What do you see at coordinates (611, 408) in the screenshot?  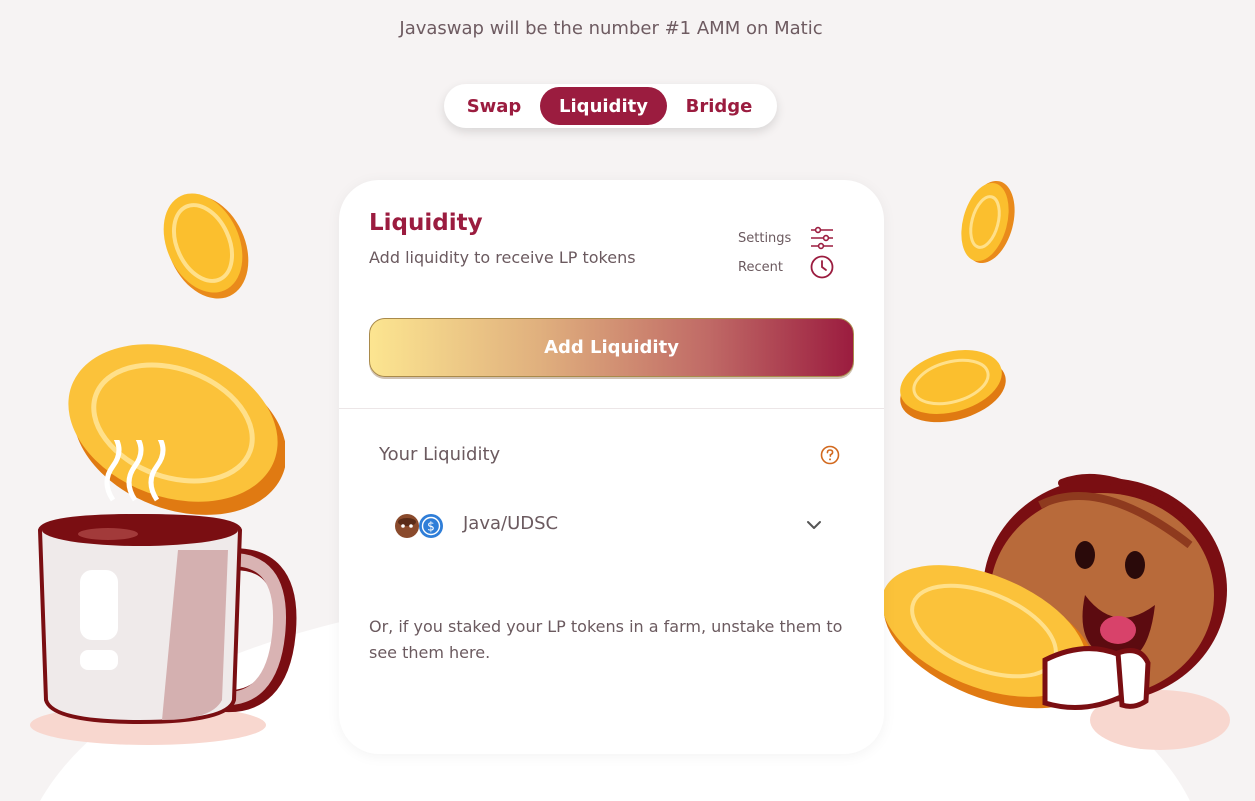 I see `divider` at bounding box center [611, 408].